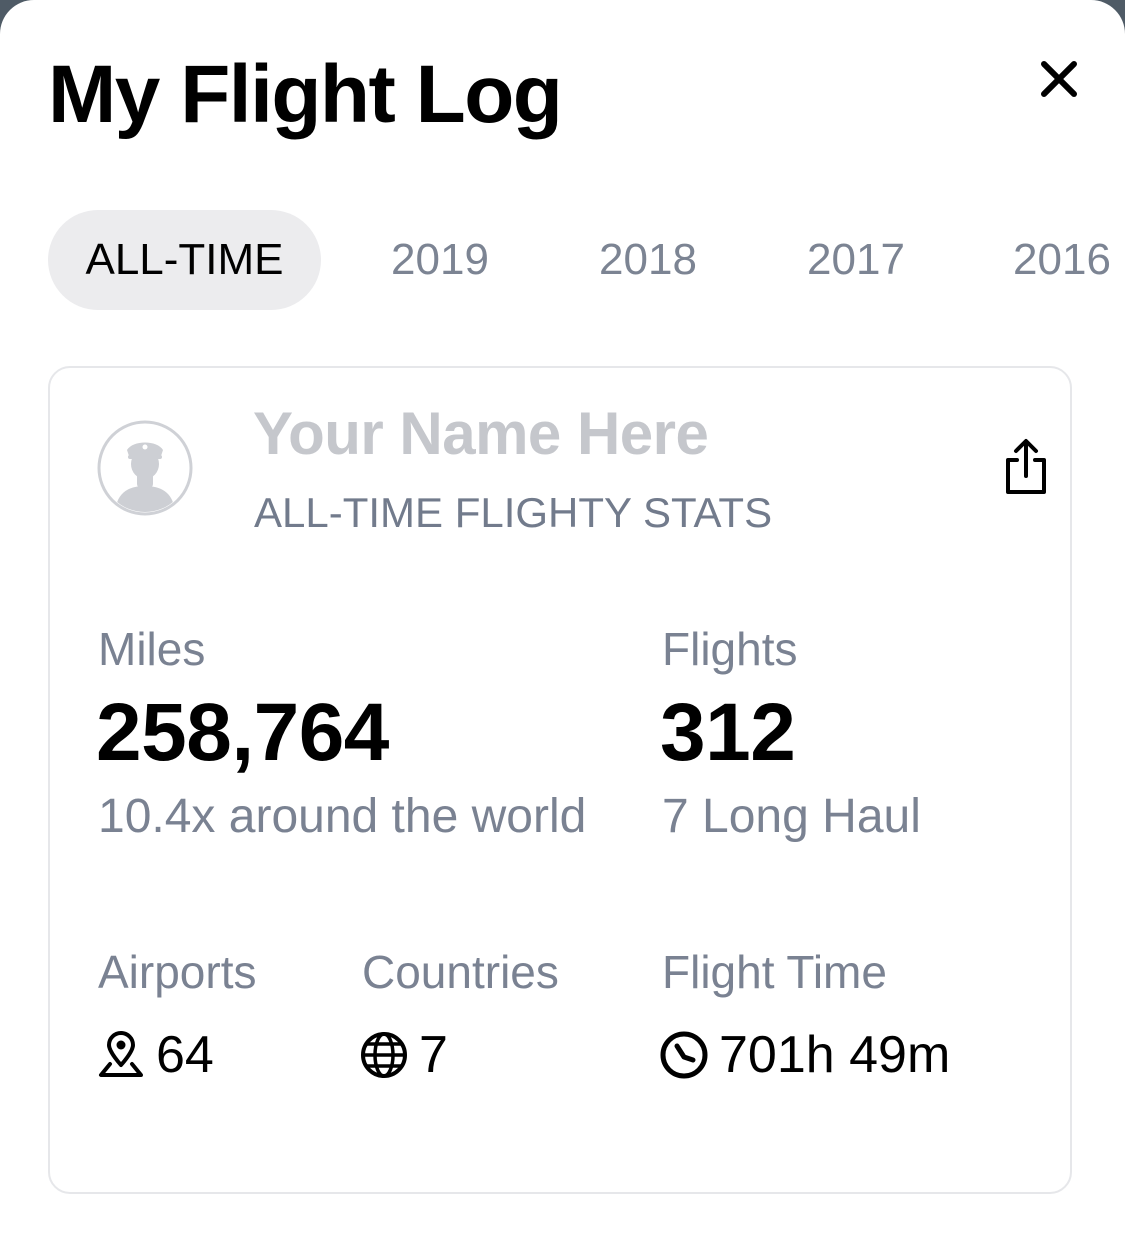 Image resolution: width=1125 pixels, height=1241 pixels. Describe the element at coordinates (1062, 260) in the screenshot. I see `tab-2016: 2016` at that location.